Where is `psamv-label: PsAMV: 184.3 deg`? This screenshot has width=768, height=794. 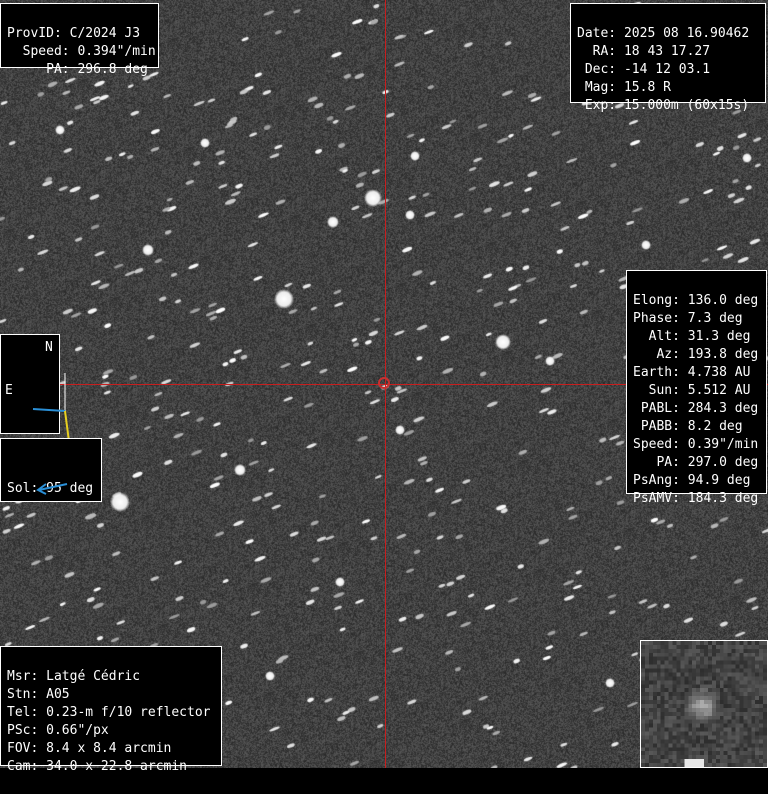
psamv-label: PsAMV: 184.3 deg is located at coordinates (696, 498).